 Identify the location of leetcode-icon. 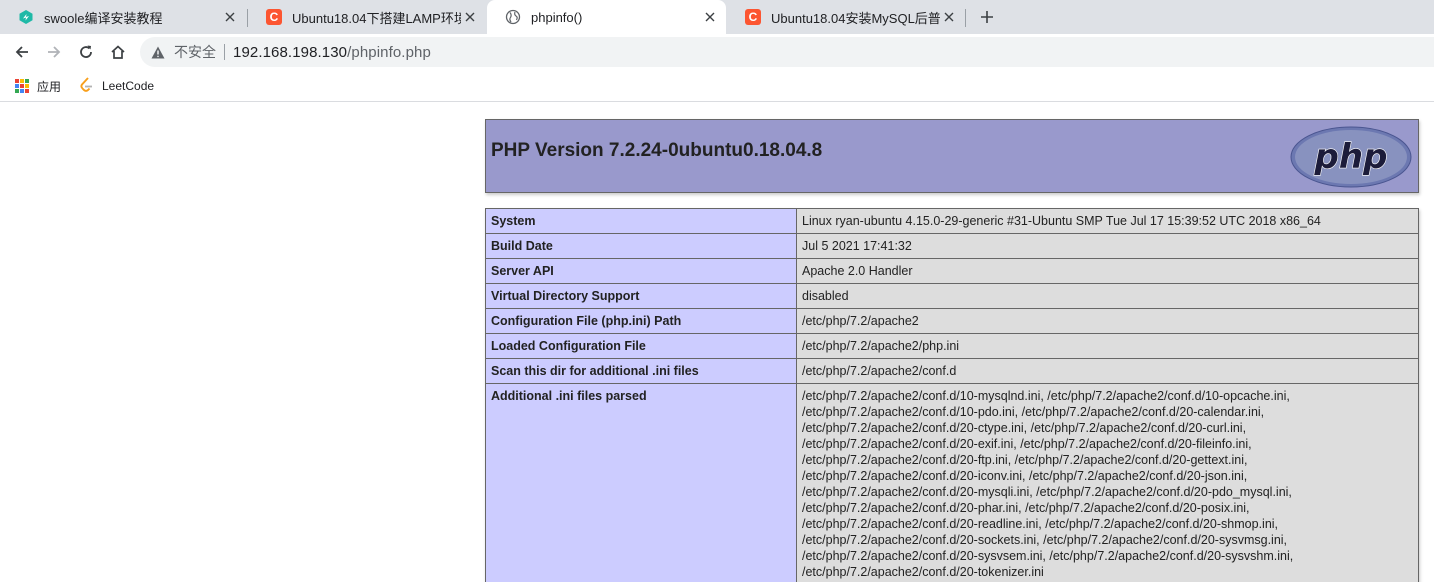
(86, 86).